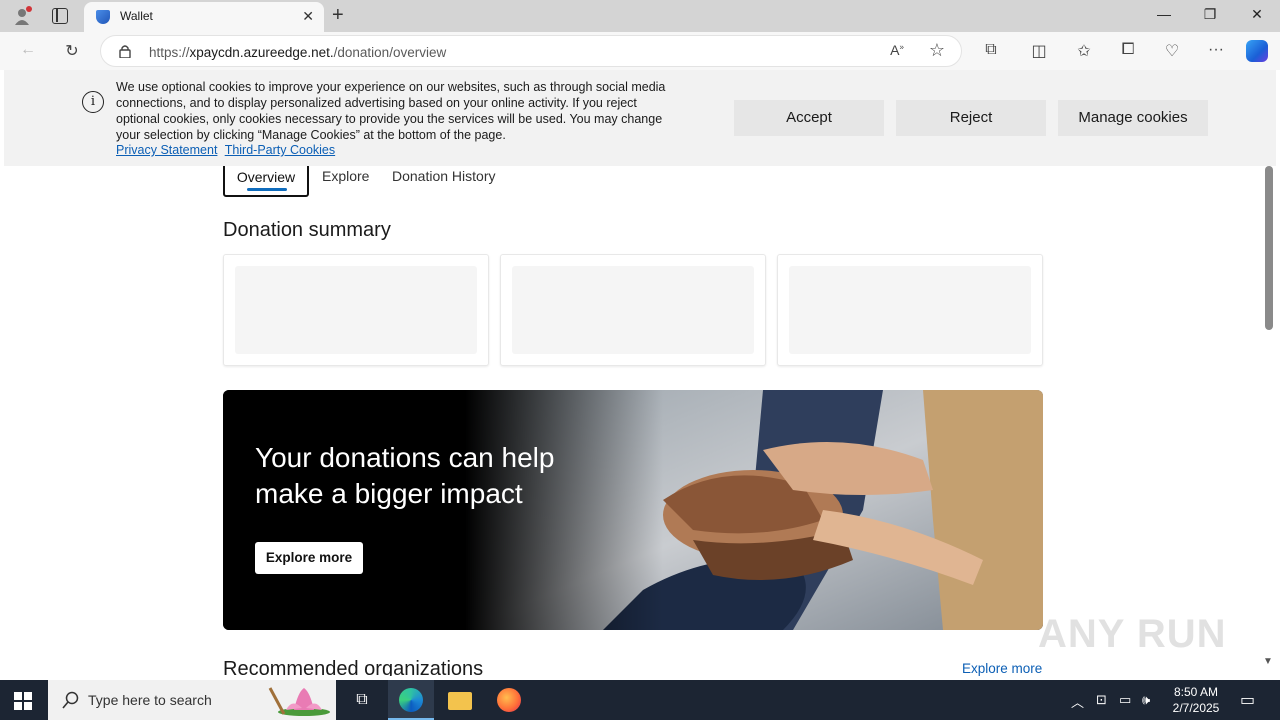 This screenshot has width=1280, height=721. What do you see at coordinates (22, 16) in the screenshot?
I see `profile-icon` at bounding box center [22, 16].